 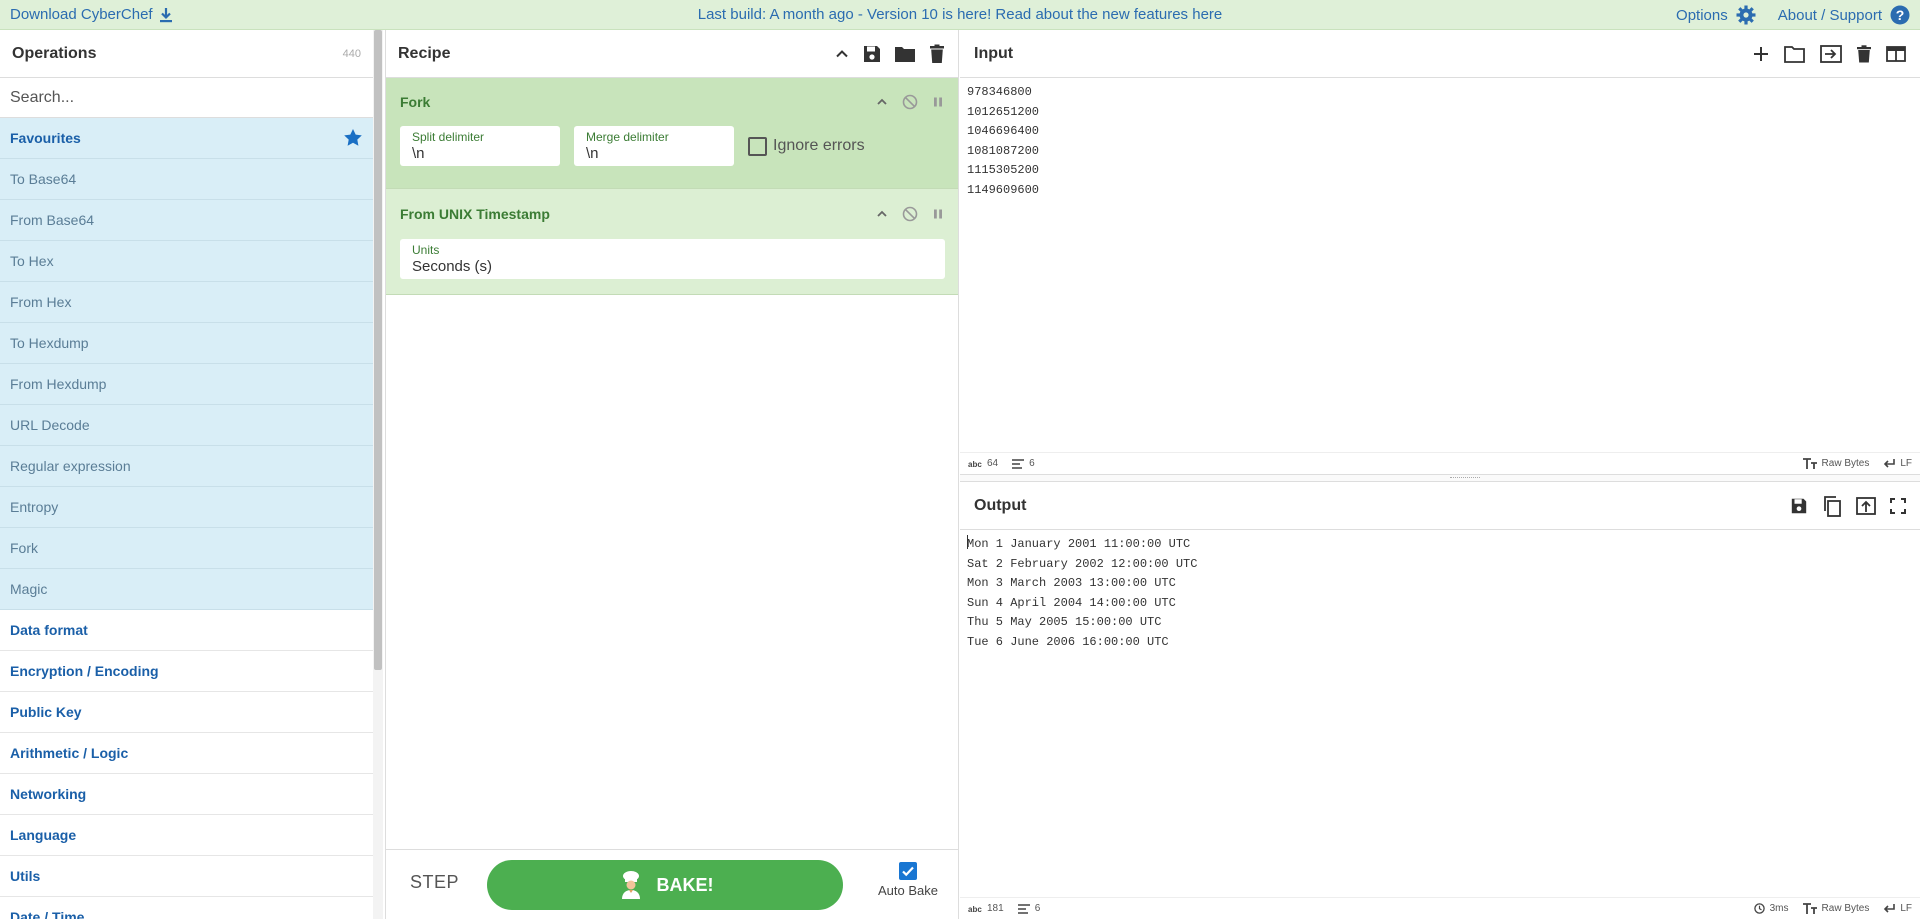 What do you see at coordinates (757, 146) in the screenshot?
I see `checkbox-box` at bounding box center [757, 146].